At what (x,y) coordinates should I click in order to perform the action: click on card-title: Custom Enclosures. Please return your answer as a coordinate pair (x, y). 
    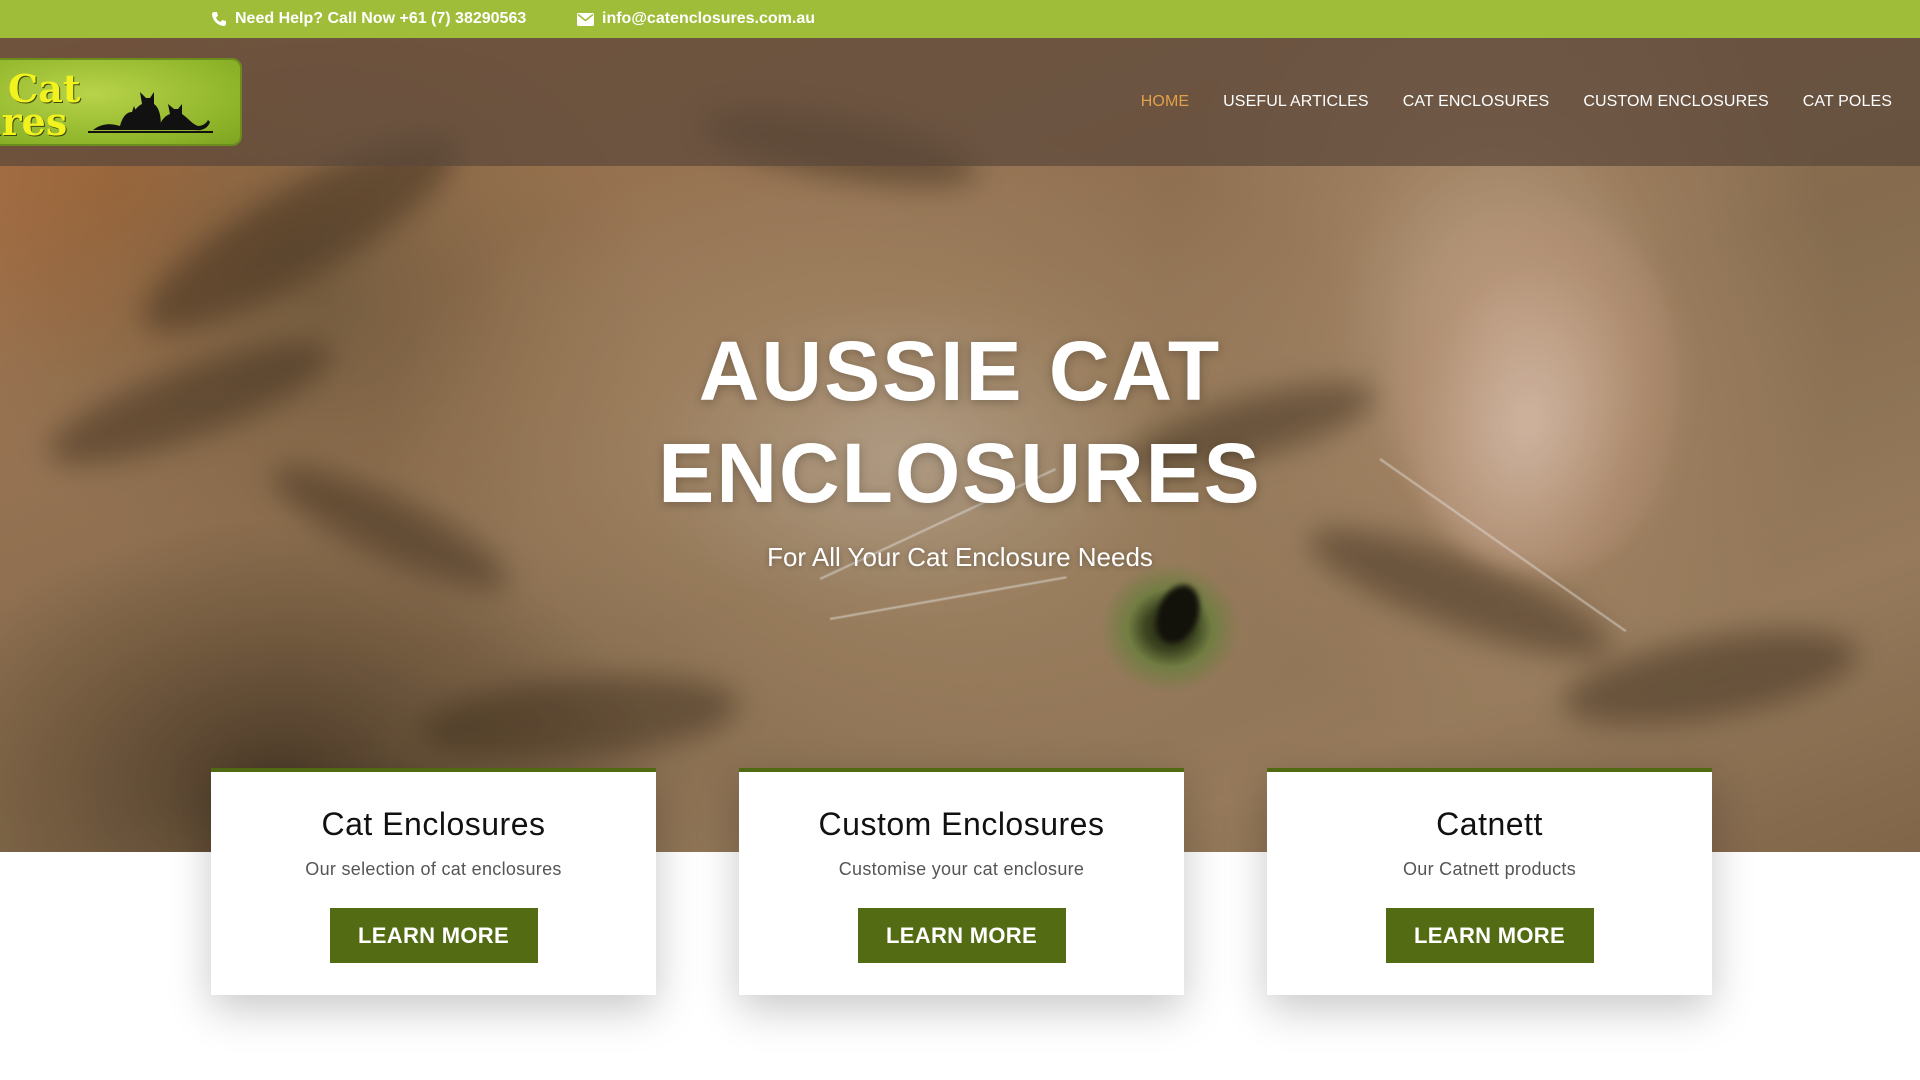
    Looking at the image, I should click on (961, 824).